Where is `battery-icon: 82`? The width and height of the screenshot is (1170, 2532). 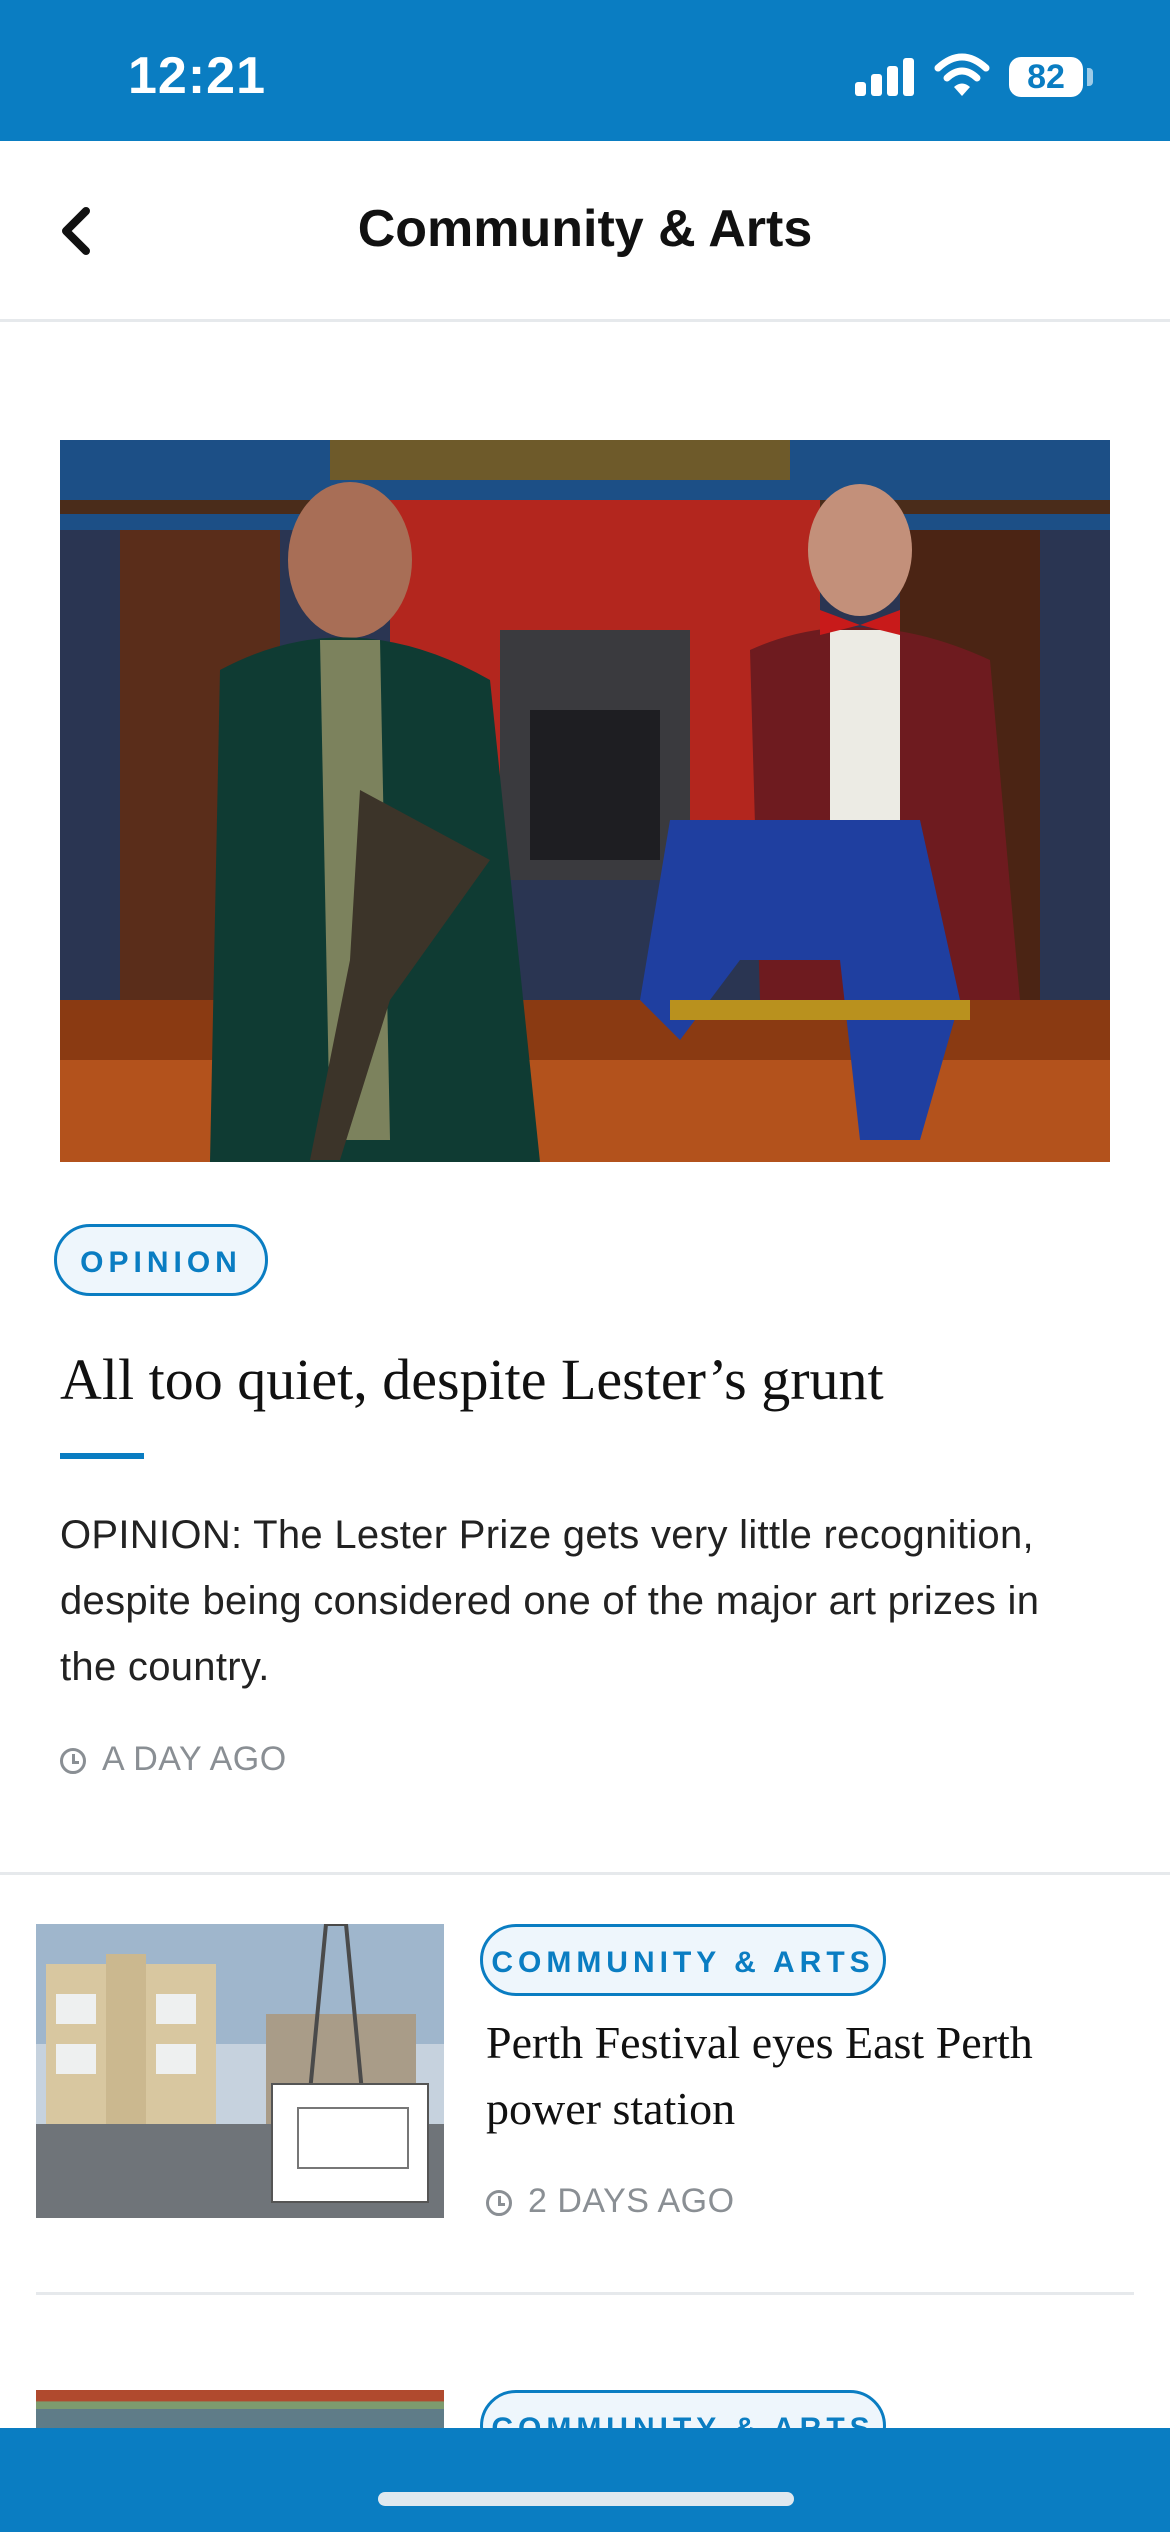 battery-icon: 82 is located at coordinates (1046, 77).